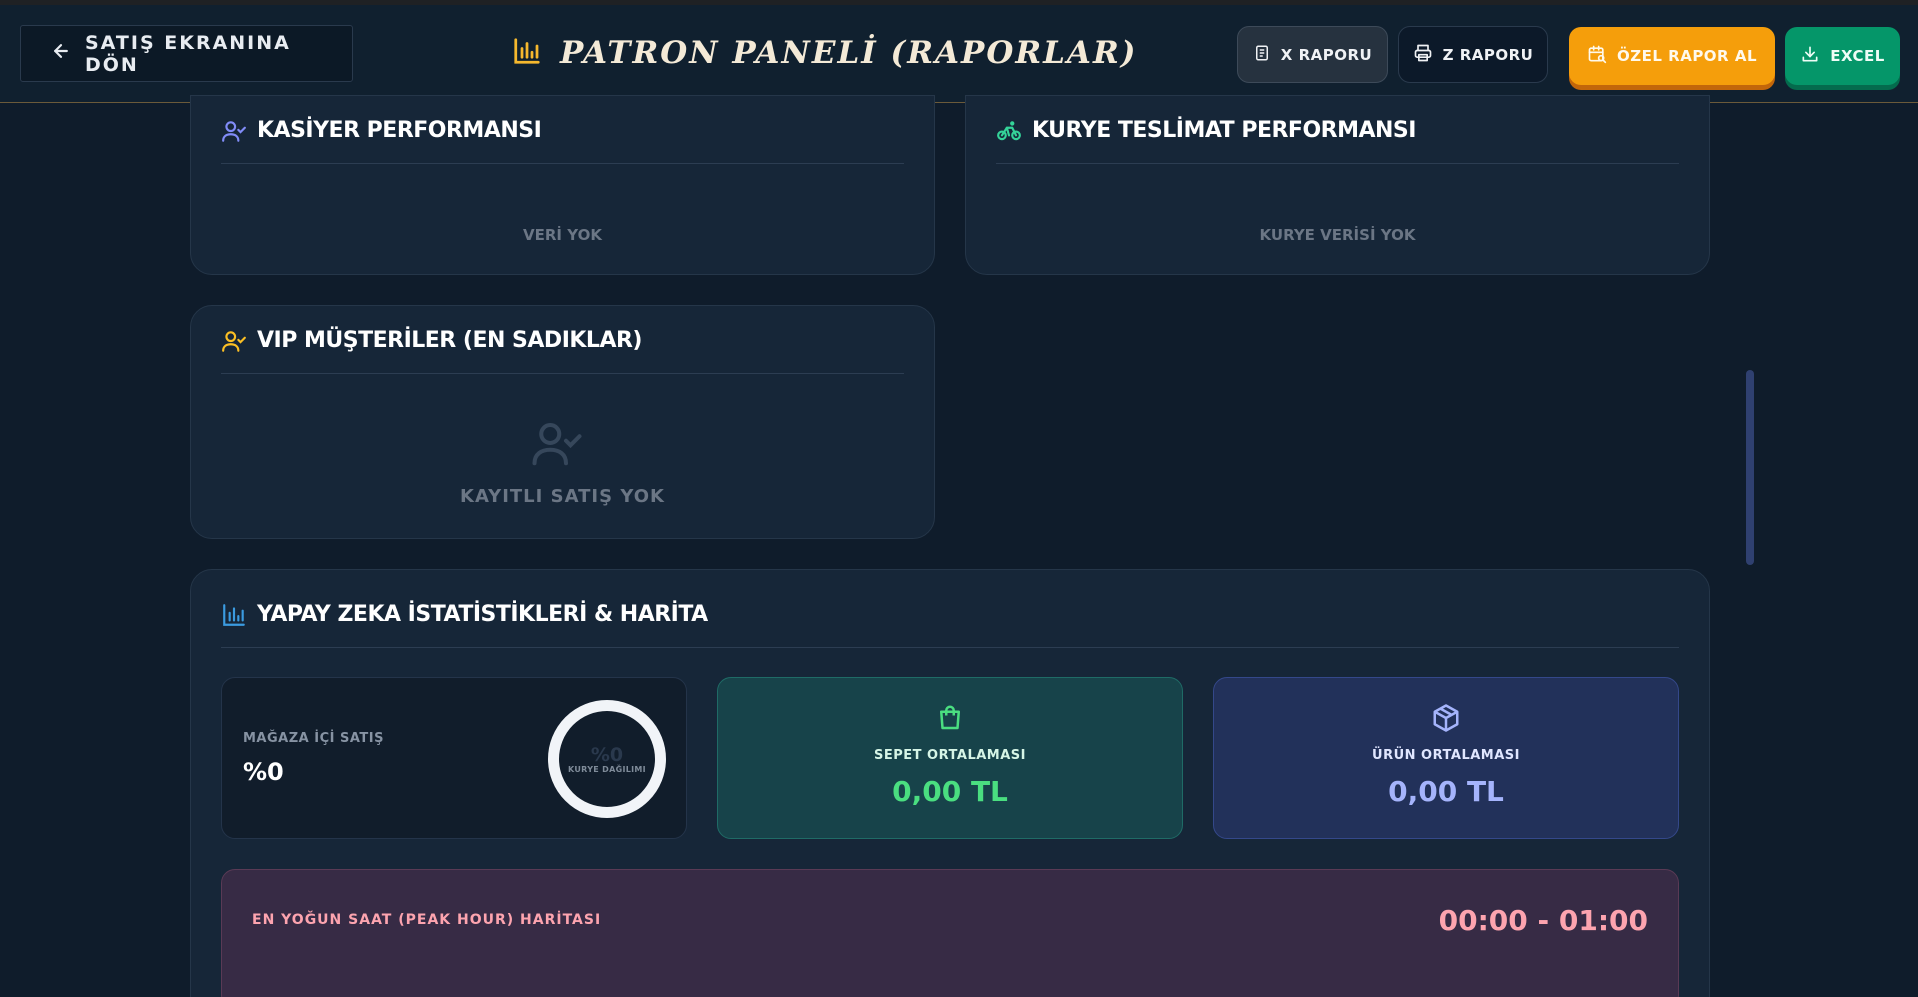 This screenshot has width=1918, height=997. I want to click on card-title: VIP MÜŞTERİLER (EN SADIKLAR), so click(449, 340).